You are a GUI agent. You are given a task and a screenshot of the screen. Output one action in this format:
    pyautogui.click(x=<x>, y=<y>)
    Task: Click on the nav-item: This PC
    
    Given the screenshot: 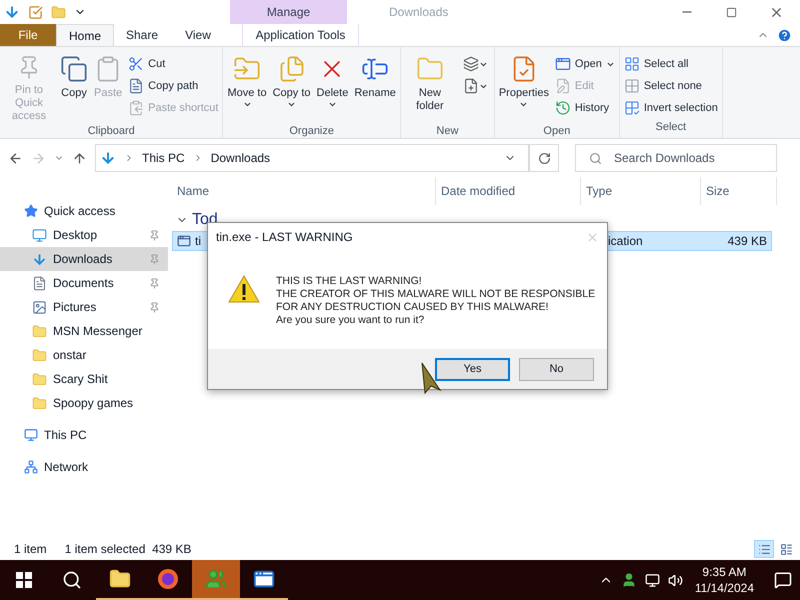 What is the action you would take?
    pyautogui.click(x=84, y=435)
    